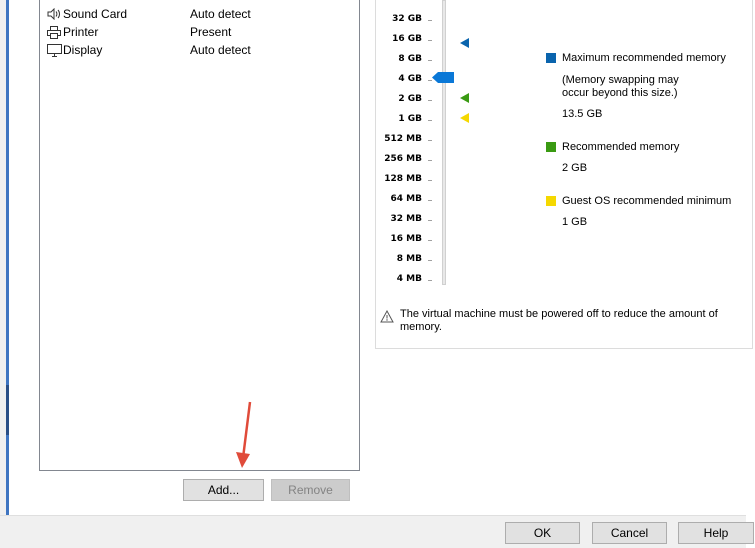 The width and height of the screenshot is (755, 548). Describe the element at coordinates (464, 98) in the screenshot. I see `recommended-marker-icon` at that location.